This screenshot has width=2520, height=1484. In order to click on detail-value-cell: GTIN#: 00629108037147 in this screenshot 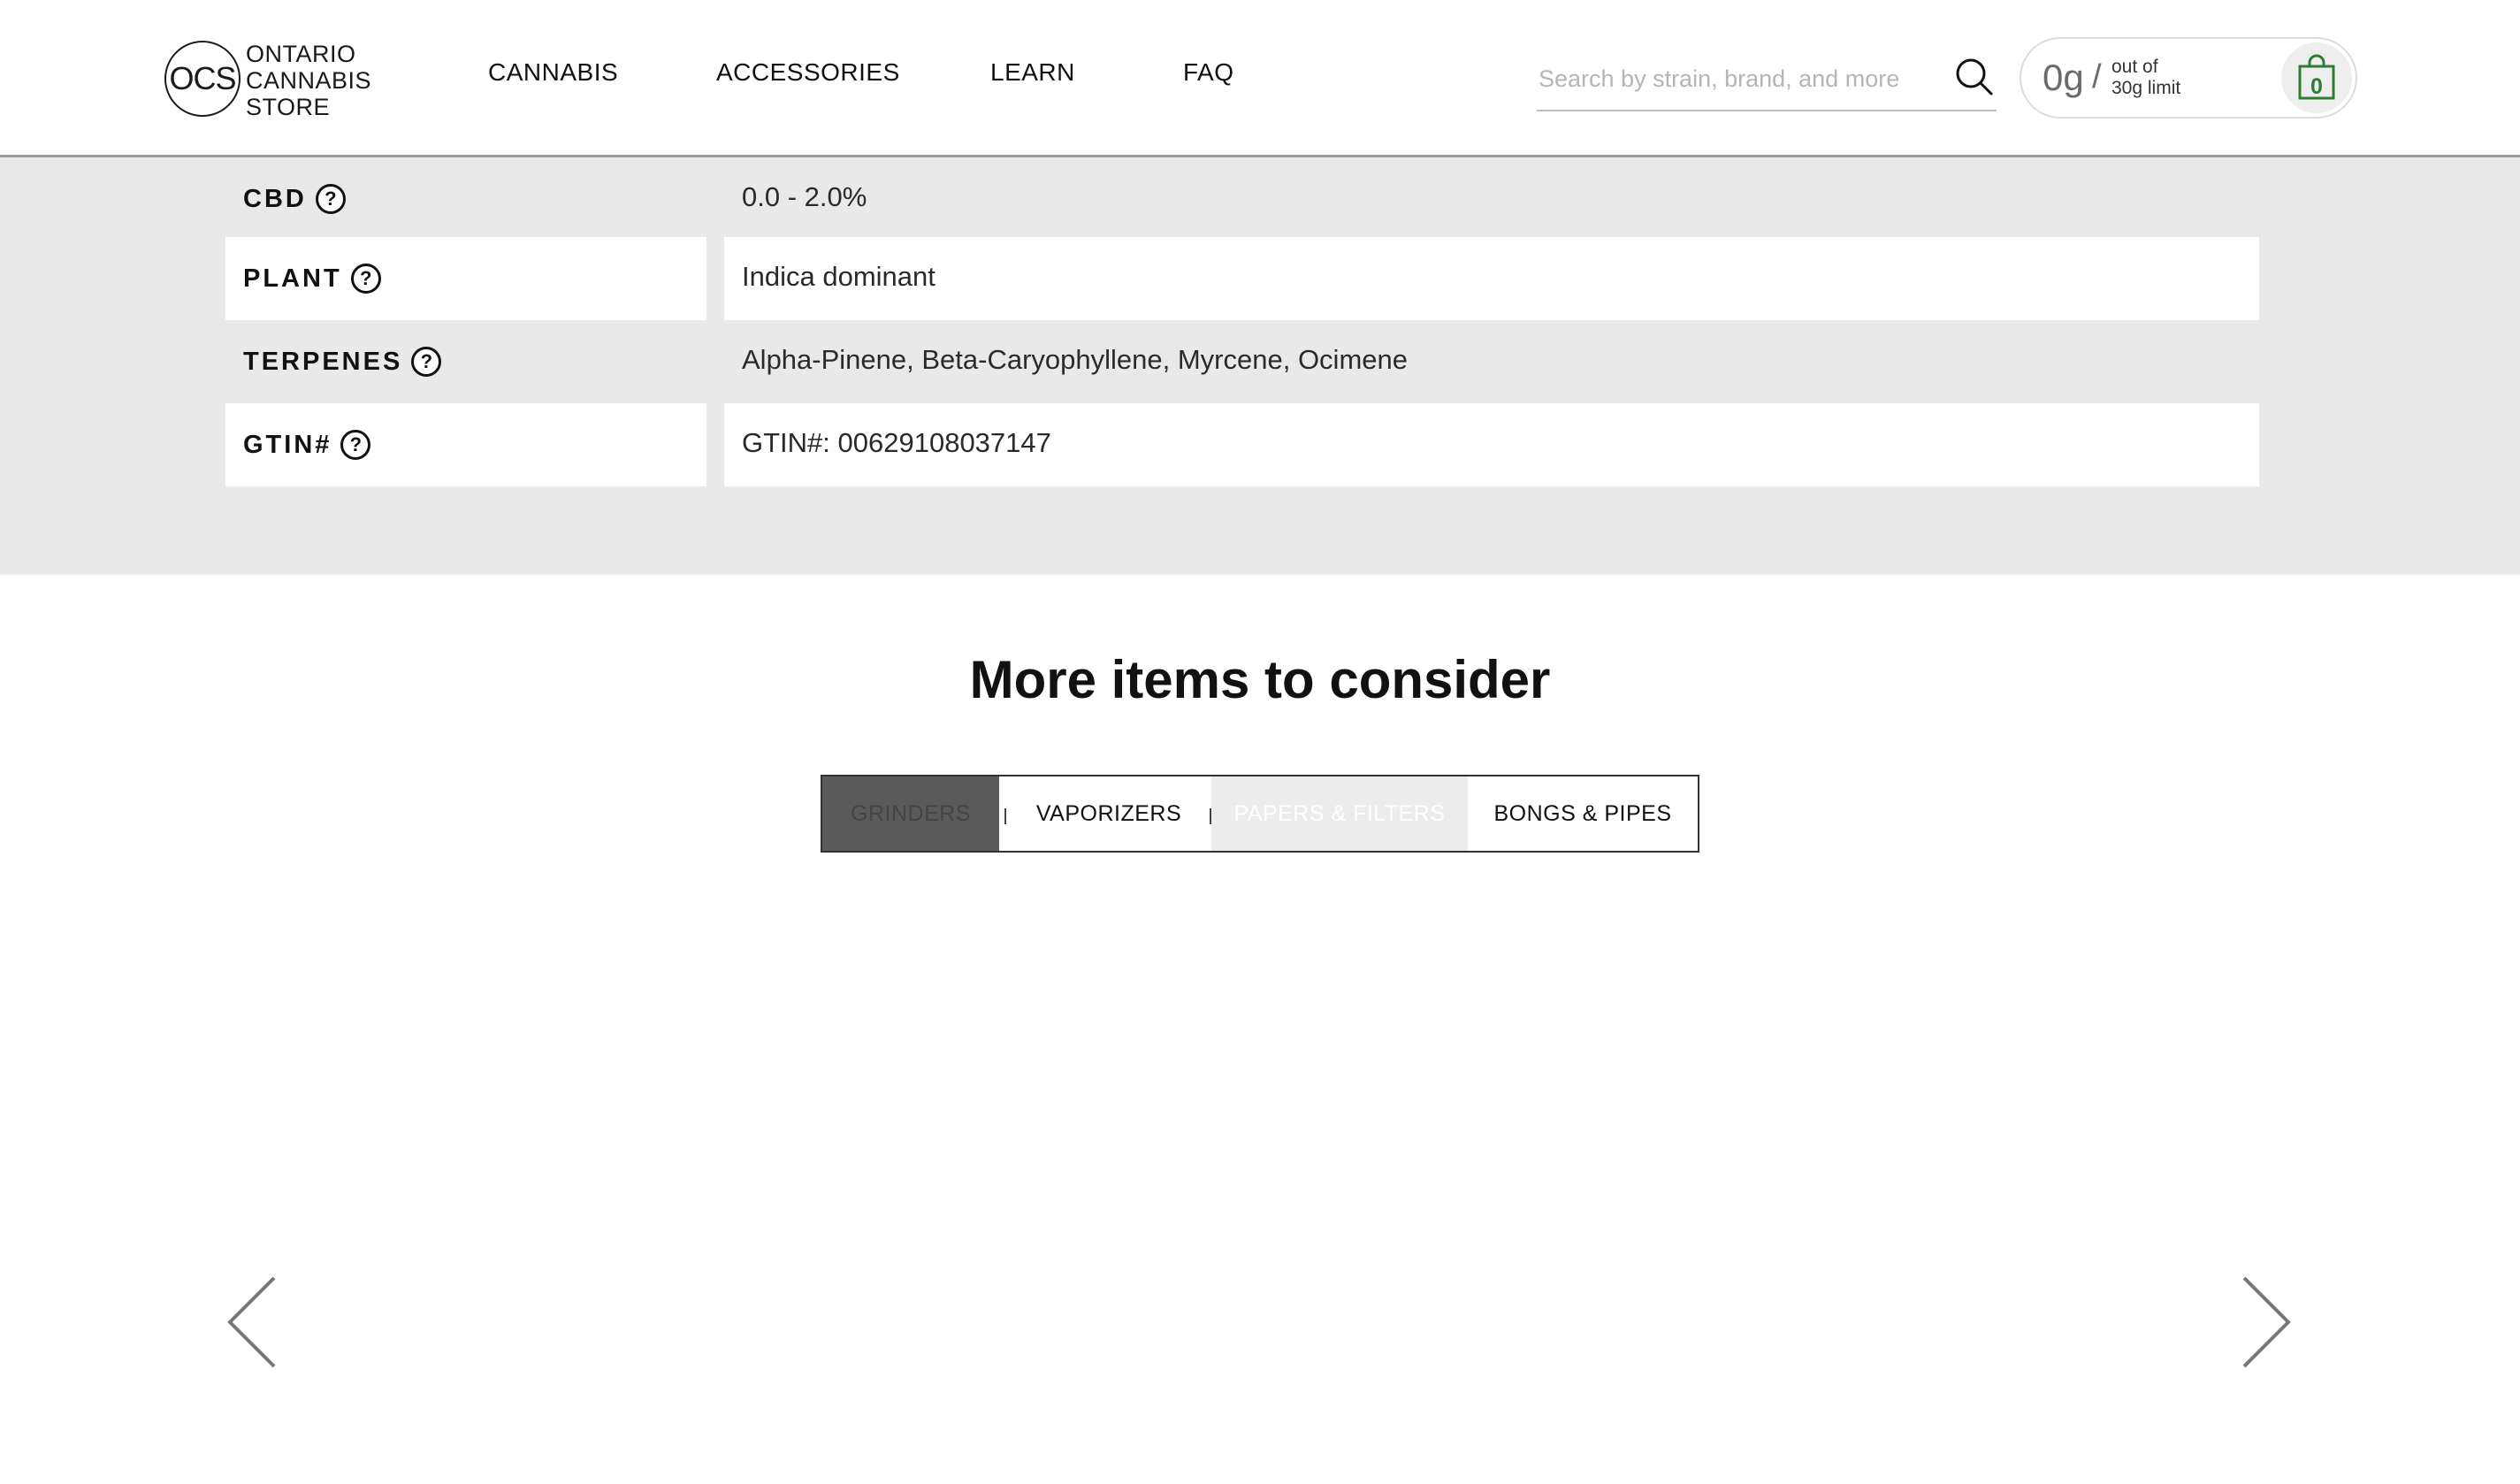, I will do `click(1491, 444)`.